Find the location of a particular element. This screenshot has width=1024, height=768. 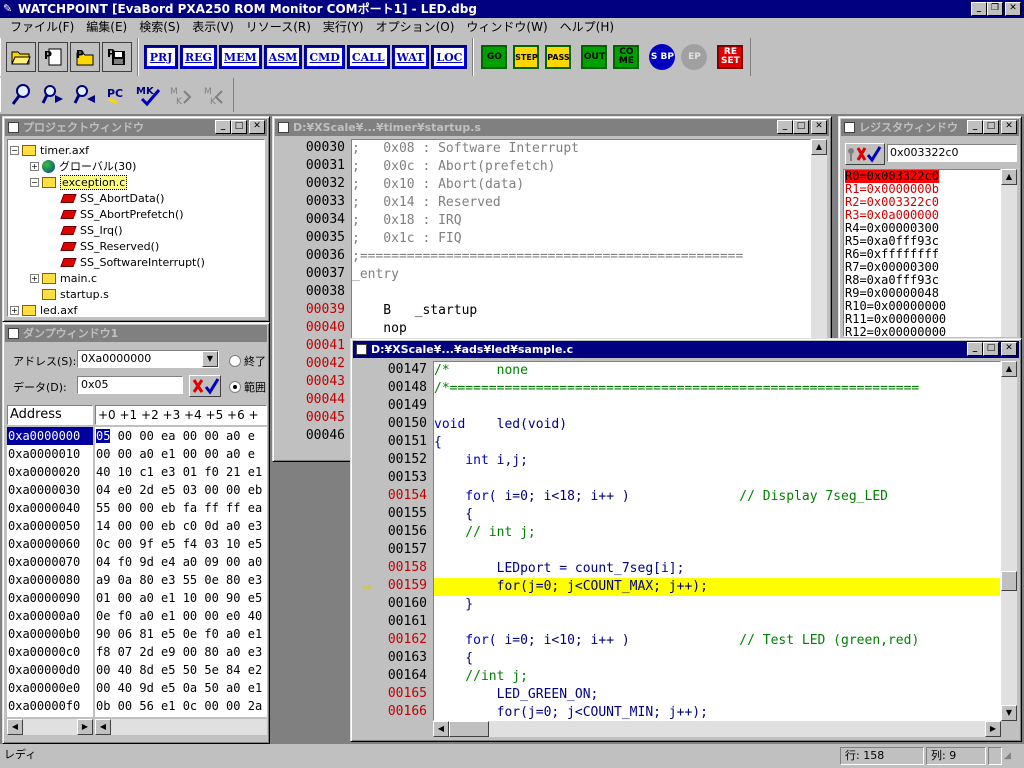

wat-view-button: WAT is located at coordinates (410, 57).